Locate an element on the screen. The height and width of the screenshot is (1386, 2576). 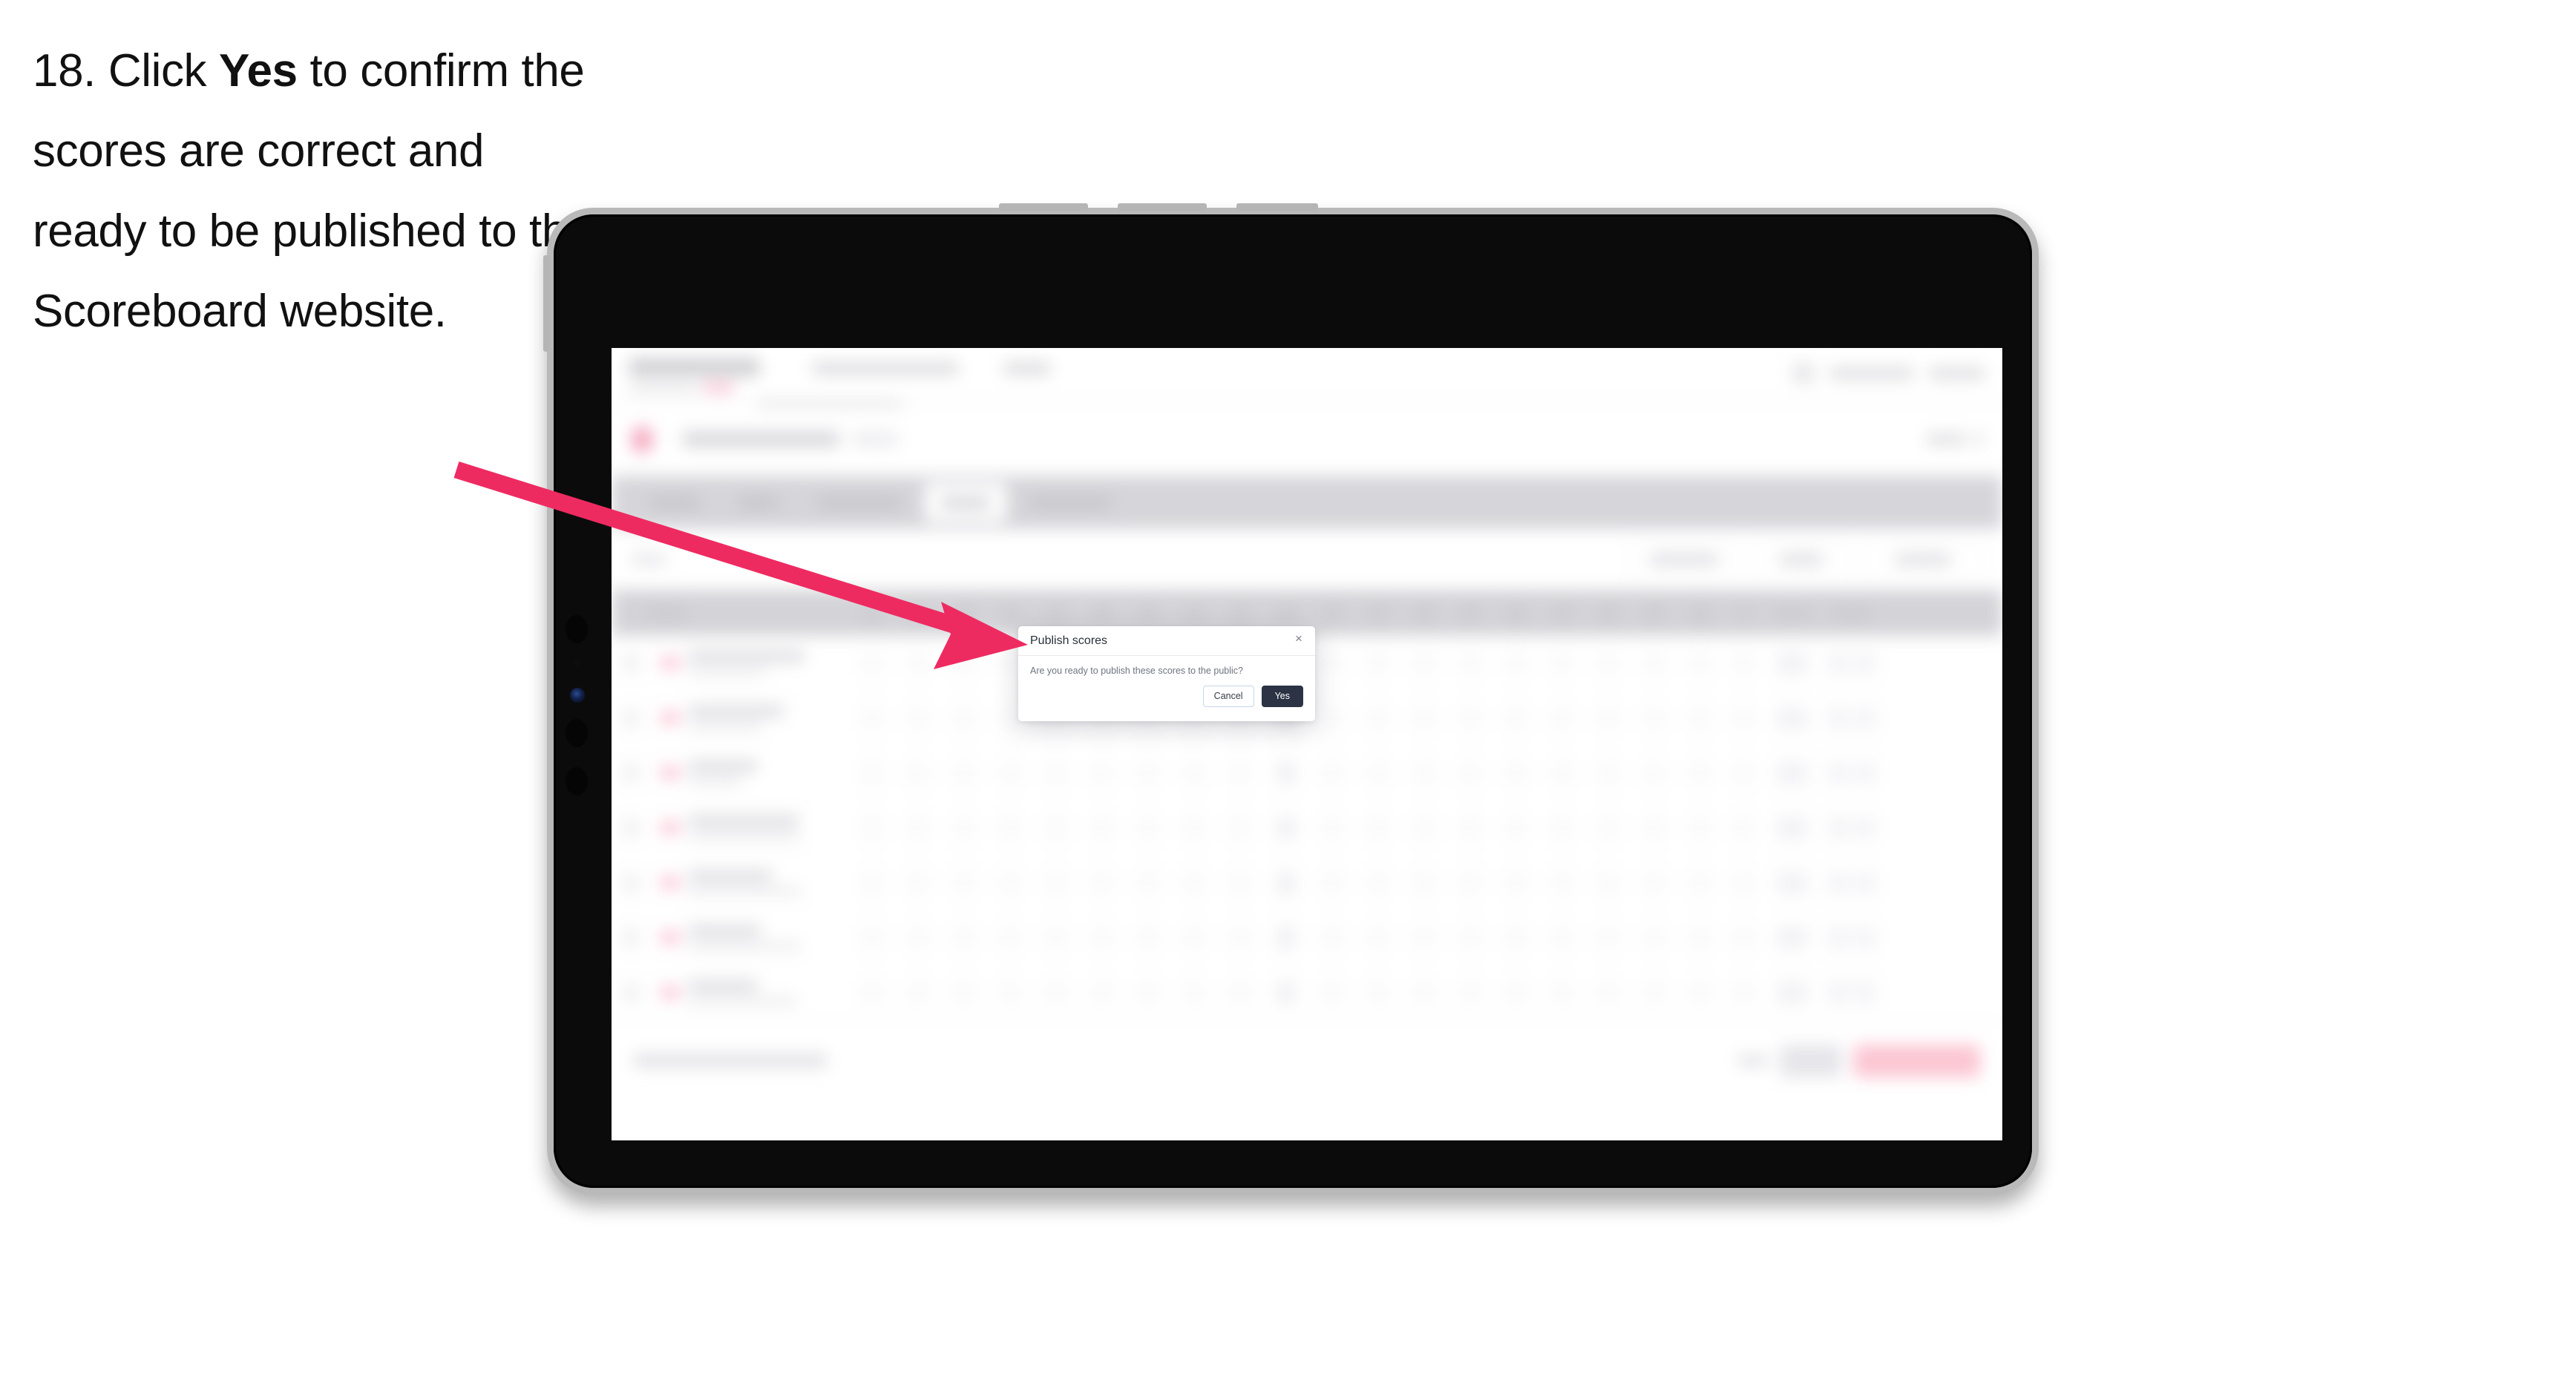
front-camera-icon is located at coordinates (577, 695).